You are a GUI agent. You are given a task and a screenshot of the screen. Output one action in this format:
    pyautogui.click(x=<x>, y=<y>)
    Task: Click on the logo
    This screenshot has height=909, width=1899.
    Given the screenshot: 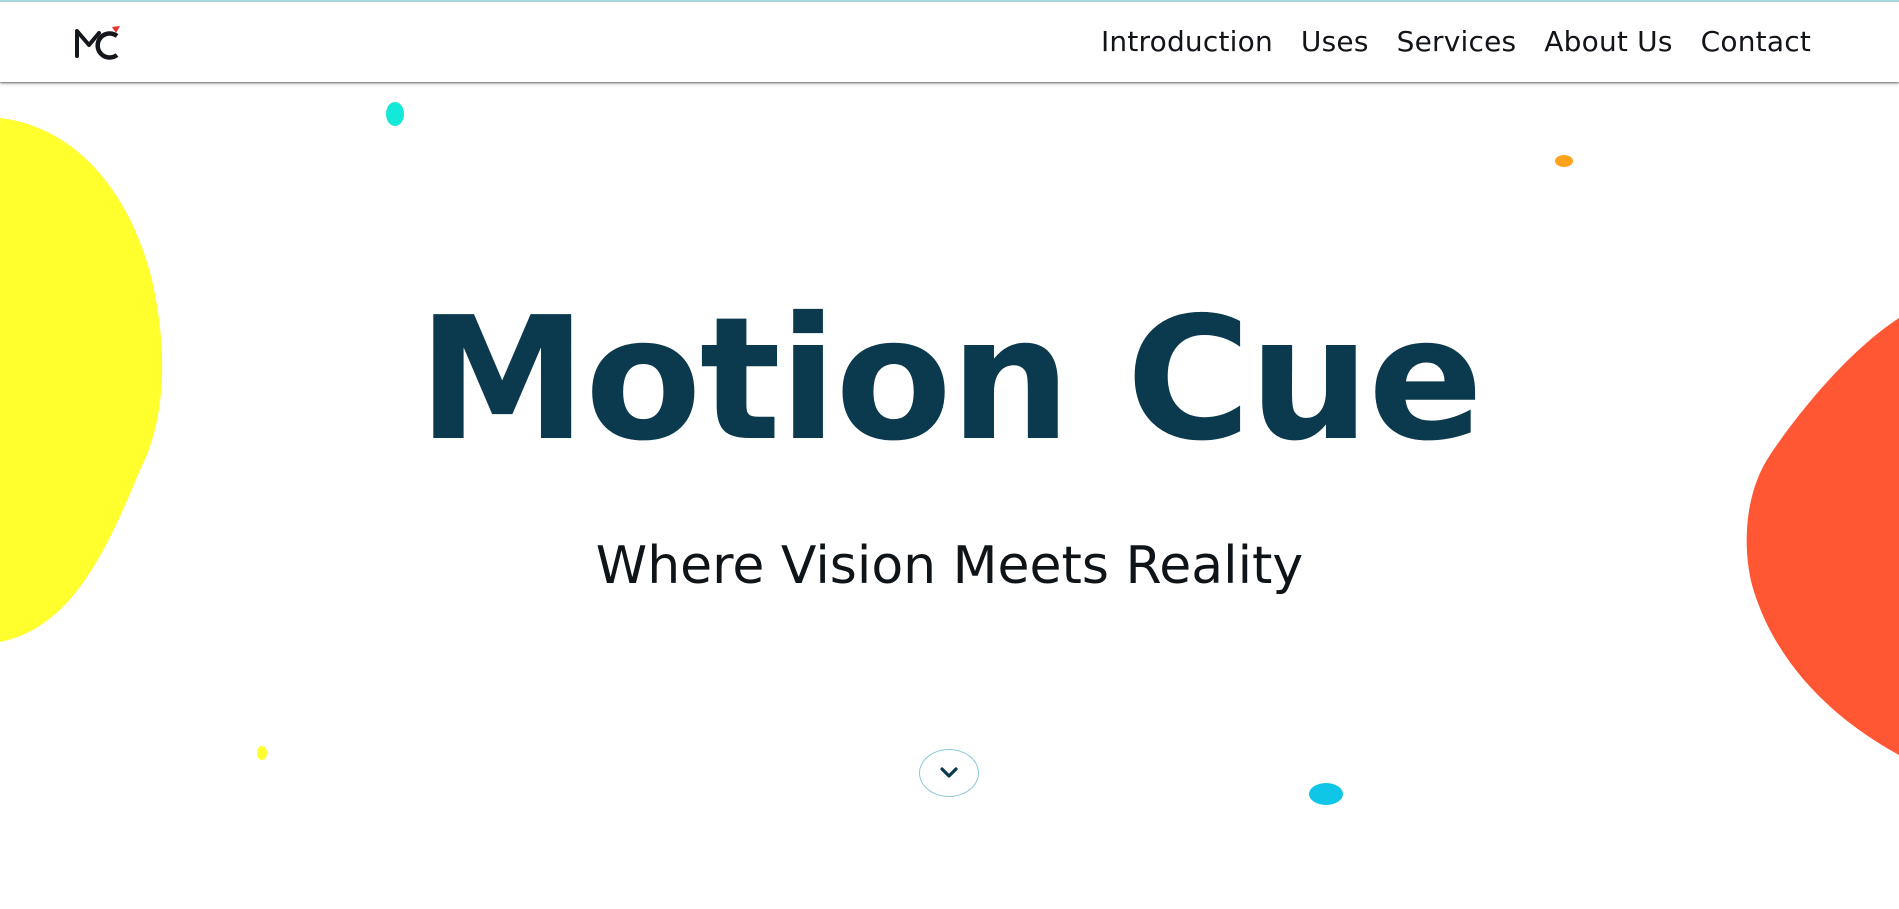 What is the action you would take?
    pyautogui.click(x=99, y=42)
    